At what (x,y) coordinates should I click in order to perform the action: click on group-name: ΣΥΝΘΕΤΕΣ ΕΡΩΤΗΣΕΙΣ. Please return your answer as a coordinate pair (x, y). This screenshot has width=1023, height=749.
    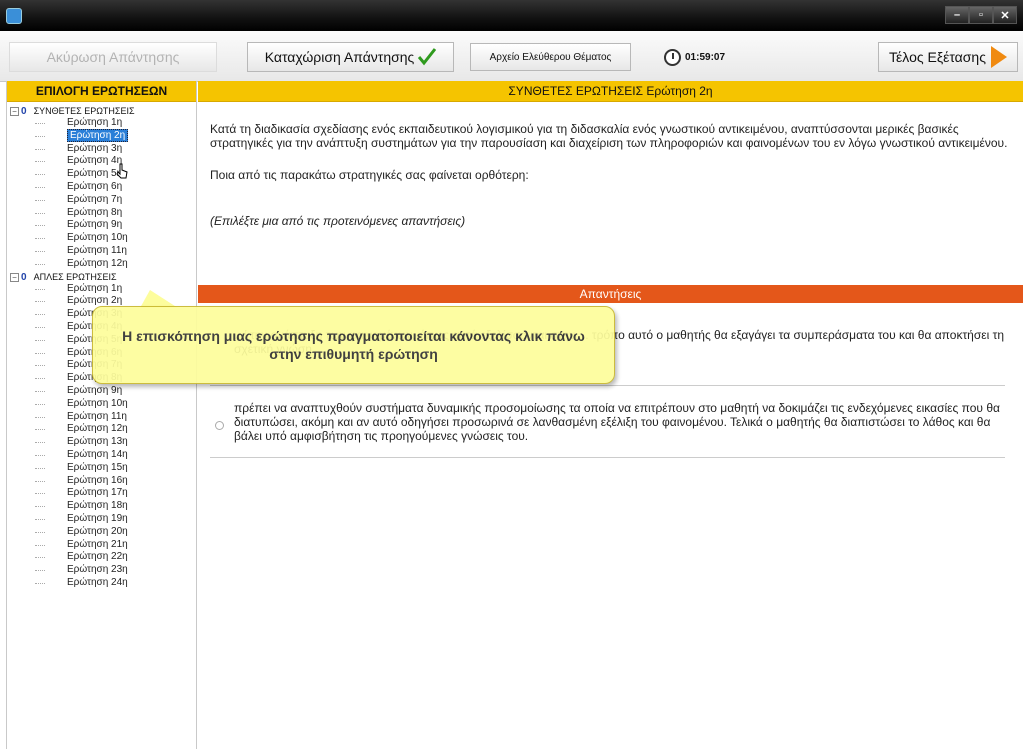
    Looking at the image, I should click on (84, 111).